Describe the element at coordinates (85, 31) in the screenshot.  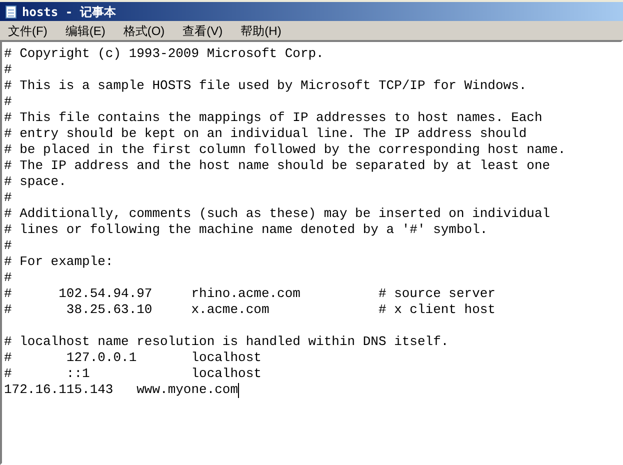
I see `menu-item: 编辑(E)` at that location.